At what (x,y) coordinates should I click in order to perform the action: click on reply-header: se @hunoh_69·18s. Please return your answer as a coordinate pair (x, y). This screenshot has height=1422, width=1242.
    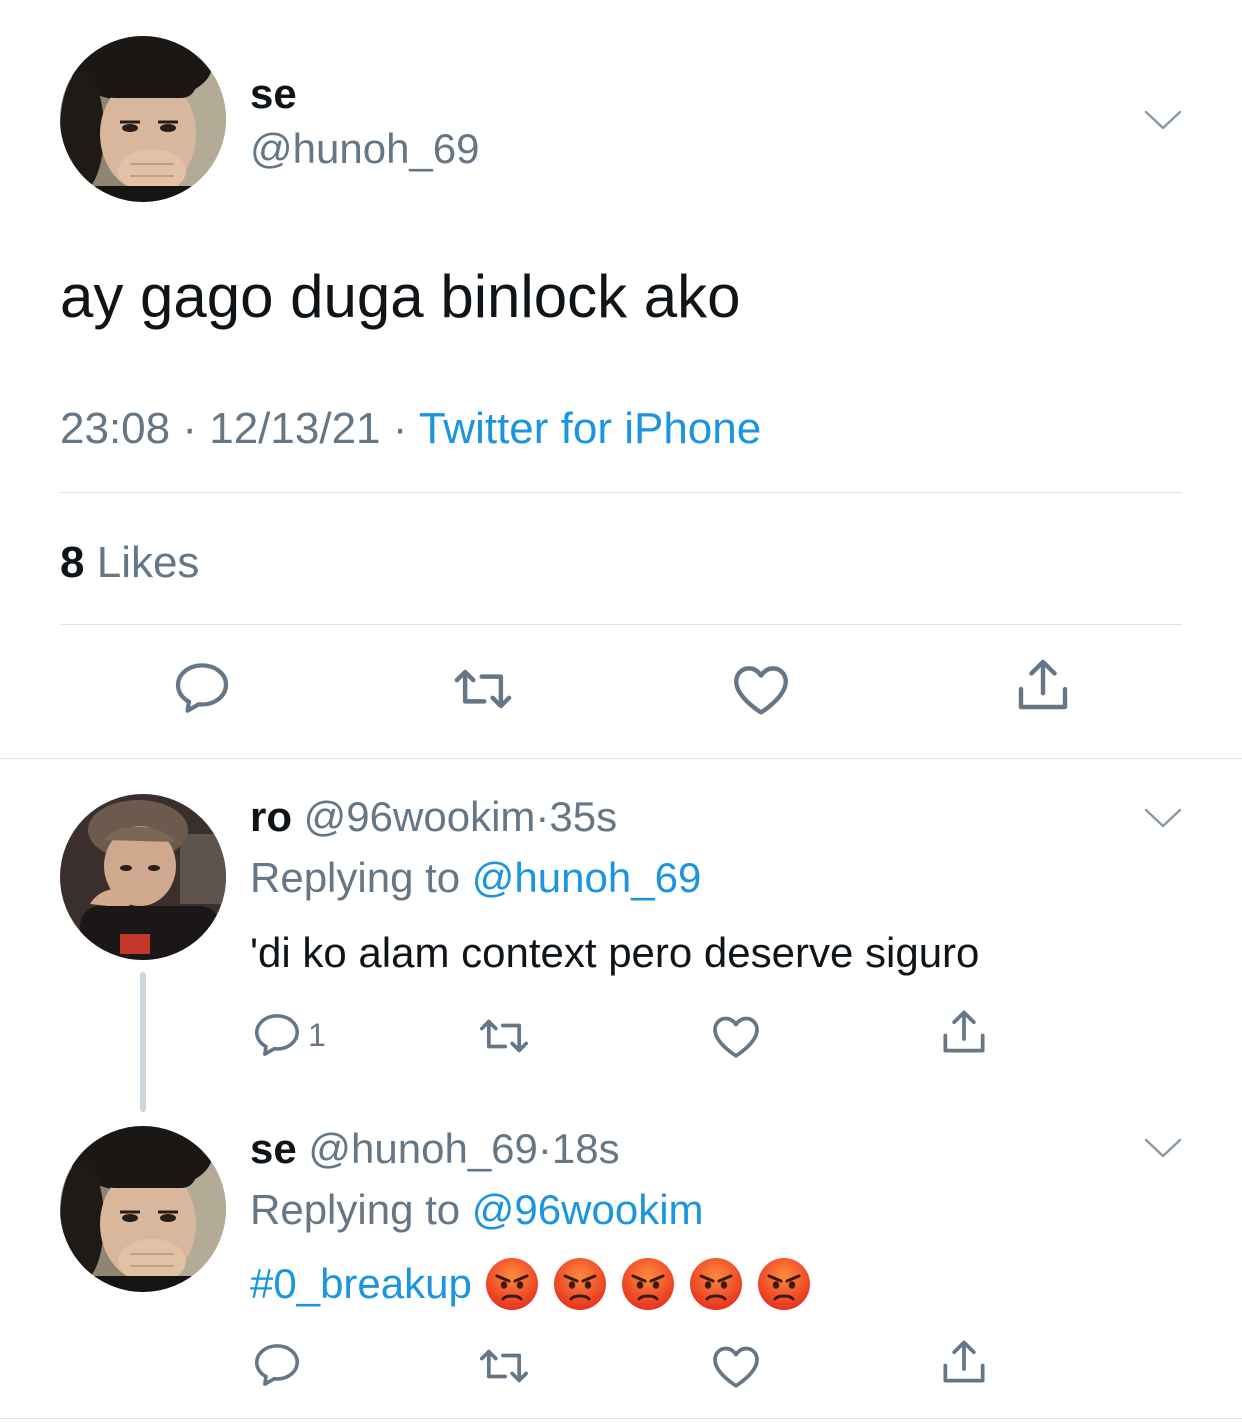
    Looking at the image, I should click on (435, 1149).